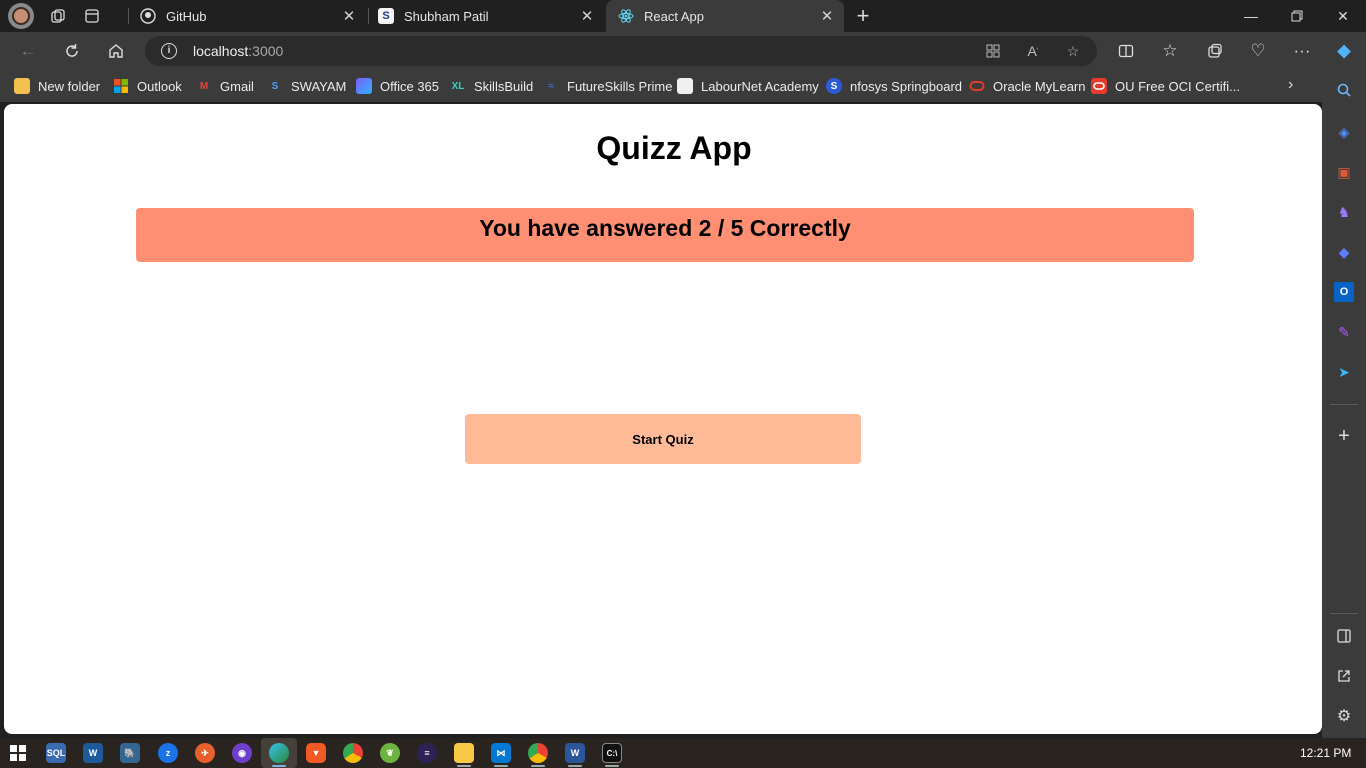 The width and height of the screenshot is (1366, 768). Describe the element at coordinates (1344, 436) in the screenshot. I see `add-sidebar-app-icon: +` at that location.